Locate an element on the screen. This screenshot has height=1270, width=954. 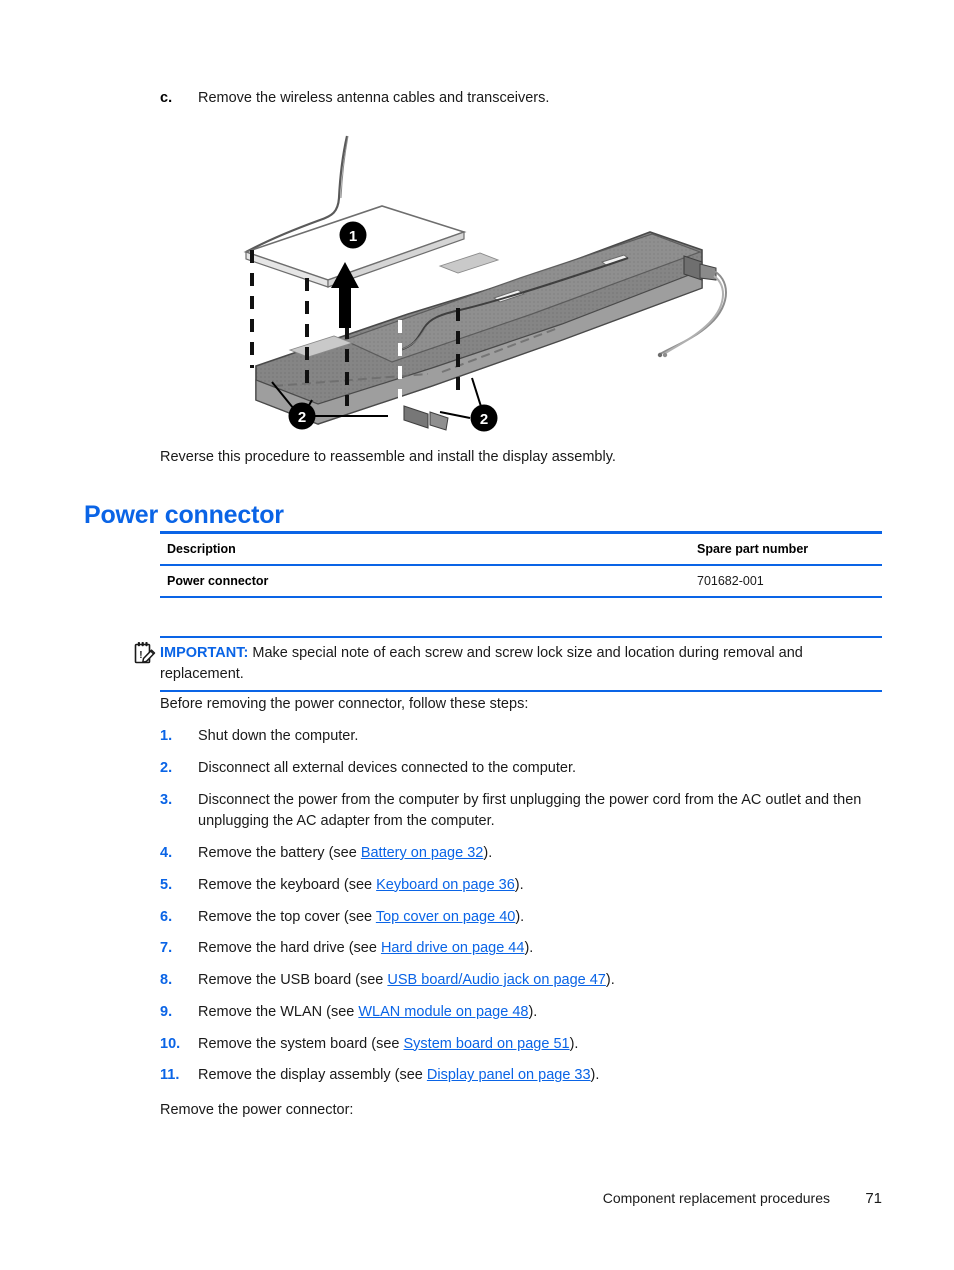
page-title: Power connector is located at coordinates (184, 514).